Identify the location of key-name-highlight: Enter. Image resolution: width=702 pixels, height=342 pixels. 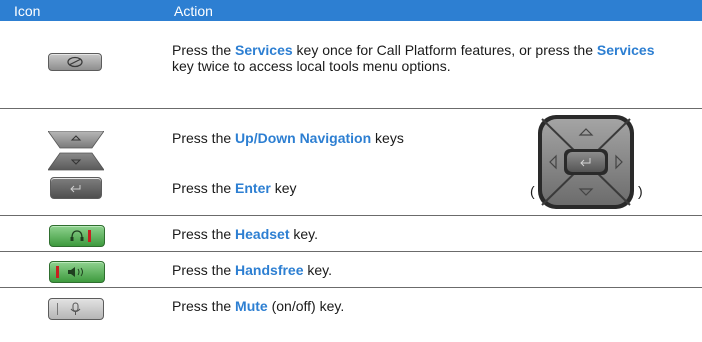
(253, 188).